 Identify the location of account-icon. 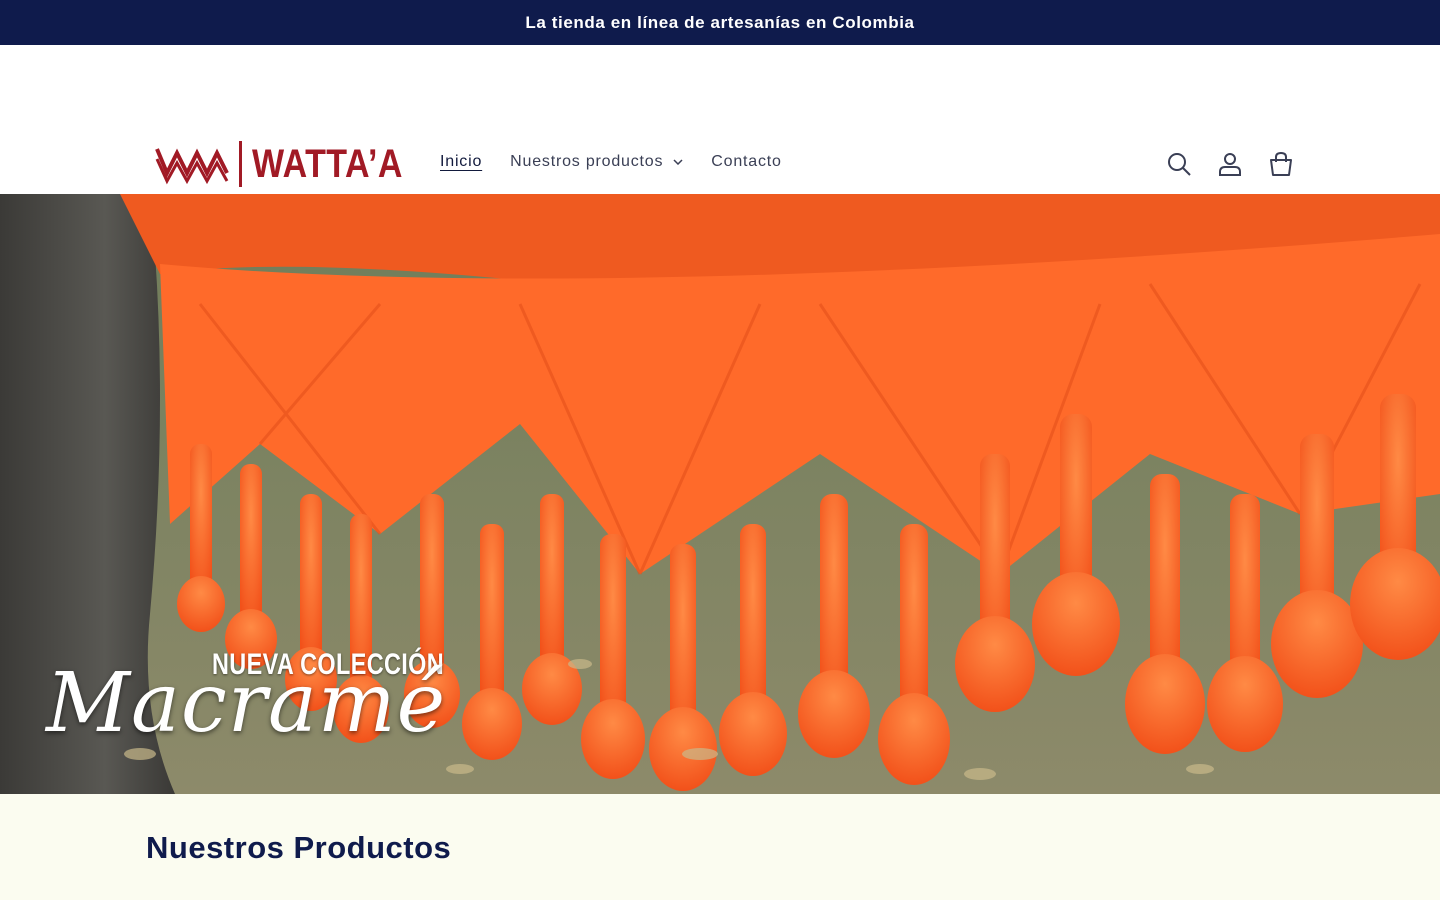
(1230, 164).